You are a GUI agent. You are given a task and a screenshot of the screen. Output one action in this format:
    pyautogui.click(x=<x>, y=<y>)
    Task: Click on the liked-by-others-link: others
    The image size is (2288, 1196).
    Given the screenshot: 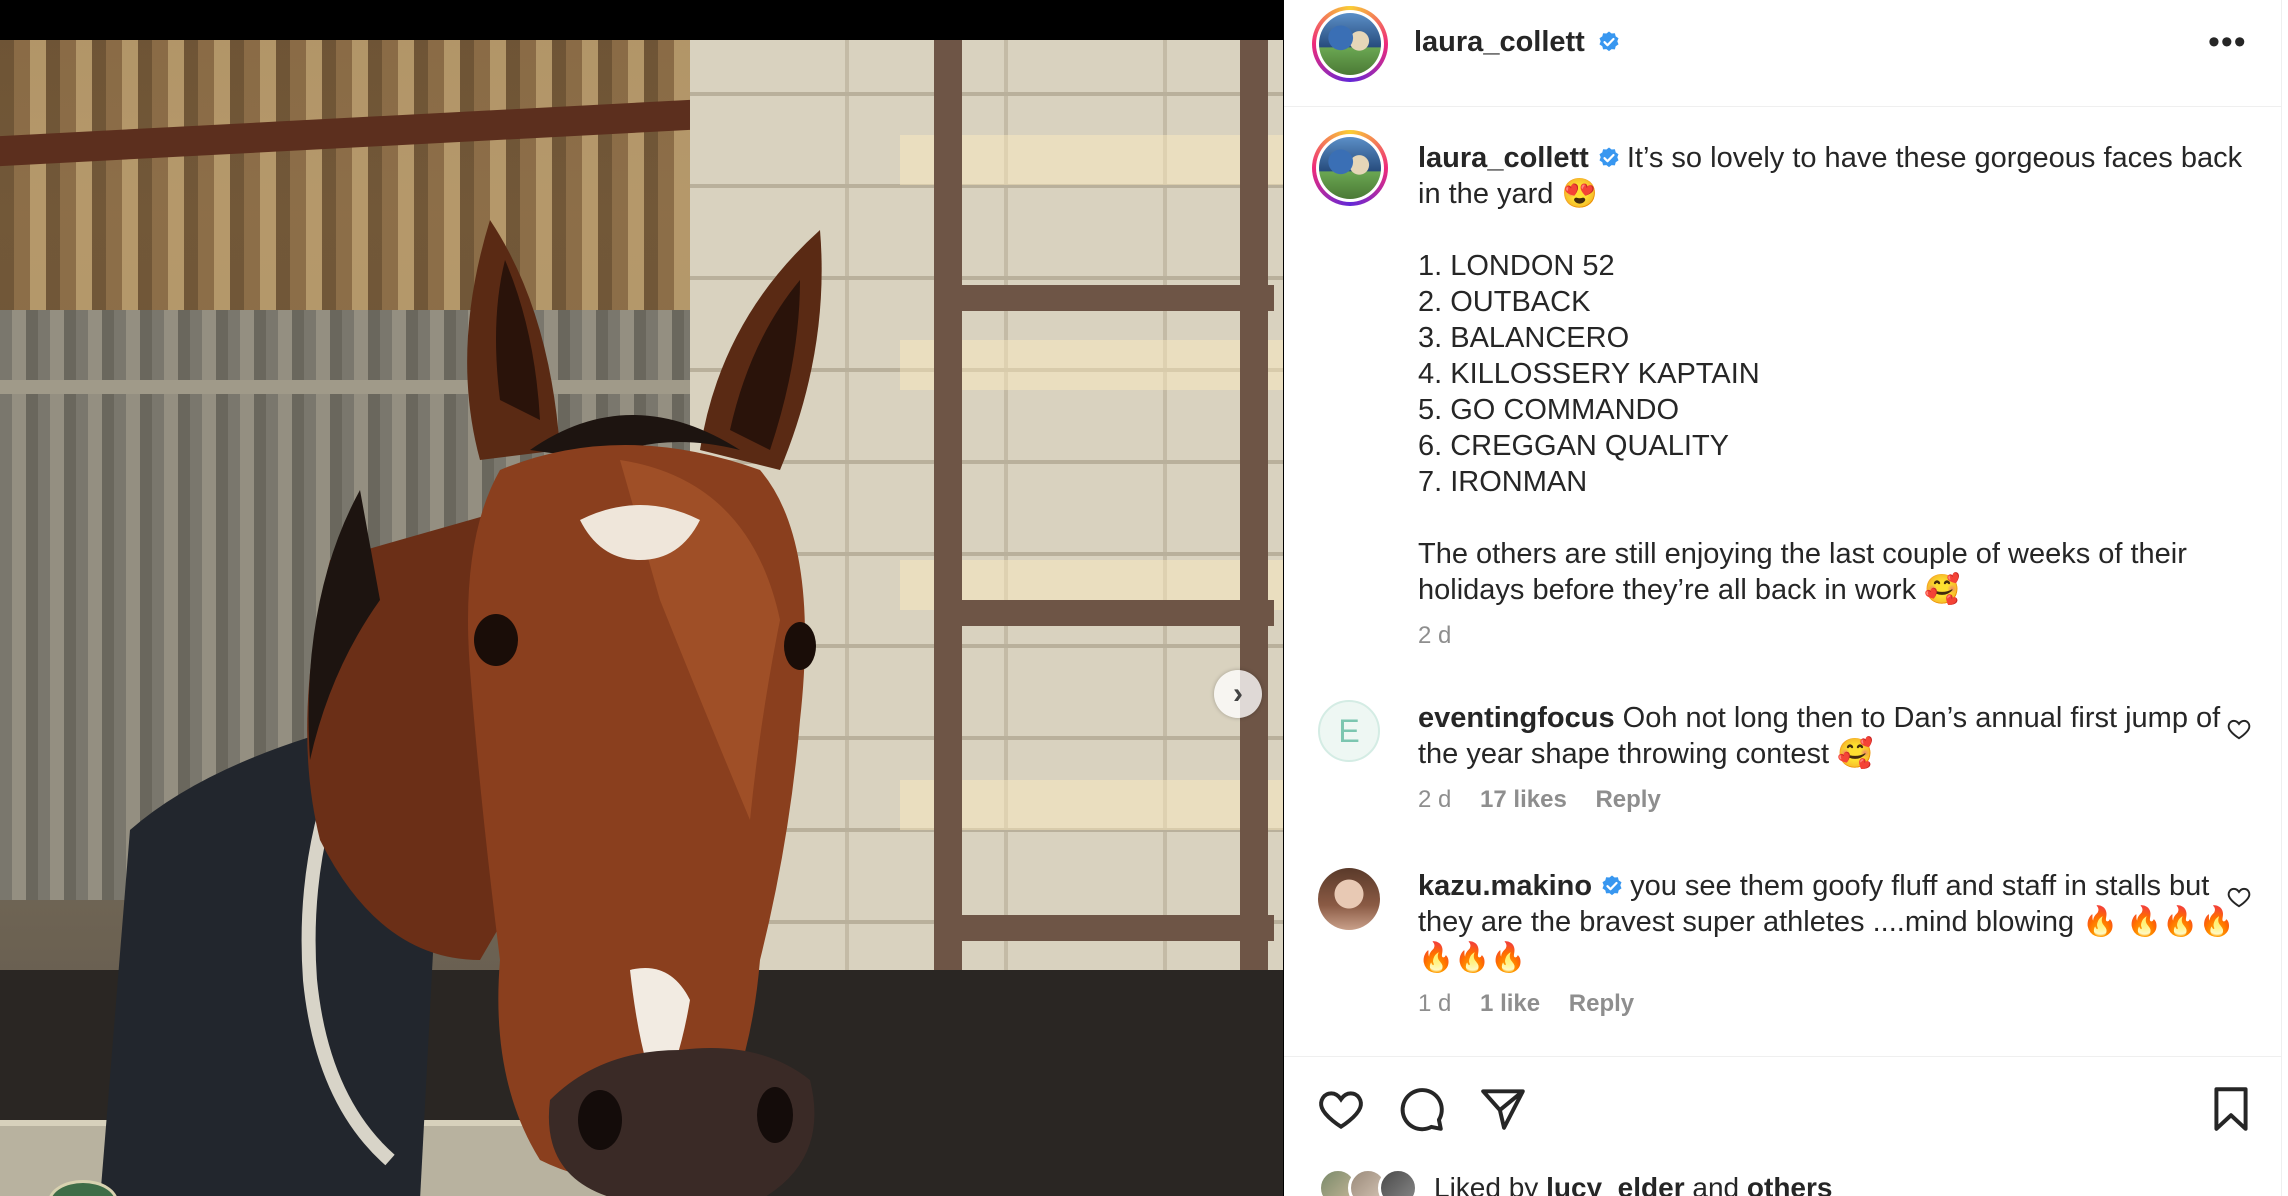 What is the action you would take?
    pyautogui.click(x=1790, y=1184)
    